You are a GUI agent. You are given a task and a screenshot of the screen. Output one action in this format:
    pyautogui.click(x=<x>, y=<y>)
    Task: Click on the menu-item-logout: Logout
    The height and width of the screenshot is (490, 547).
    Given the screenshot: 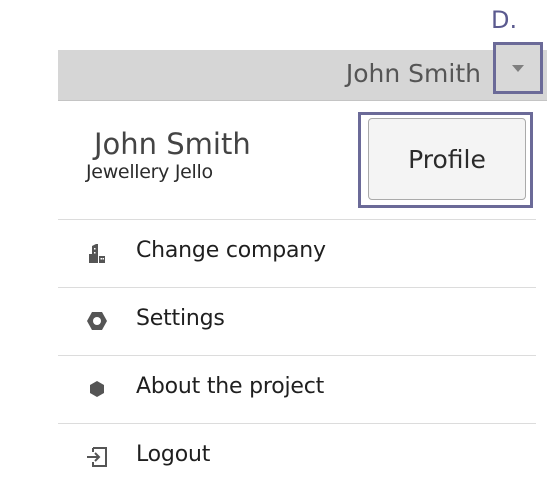 What is the action you would take?
    pyautogui.click(x=297, y=457)
    